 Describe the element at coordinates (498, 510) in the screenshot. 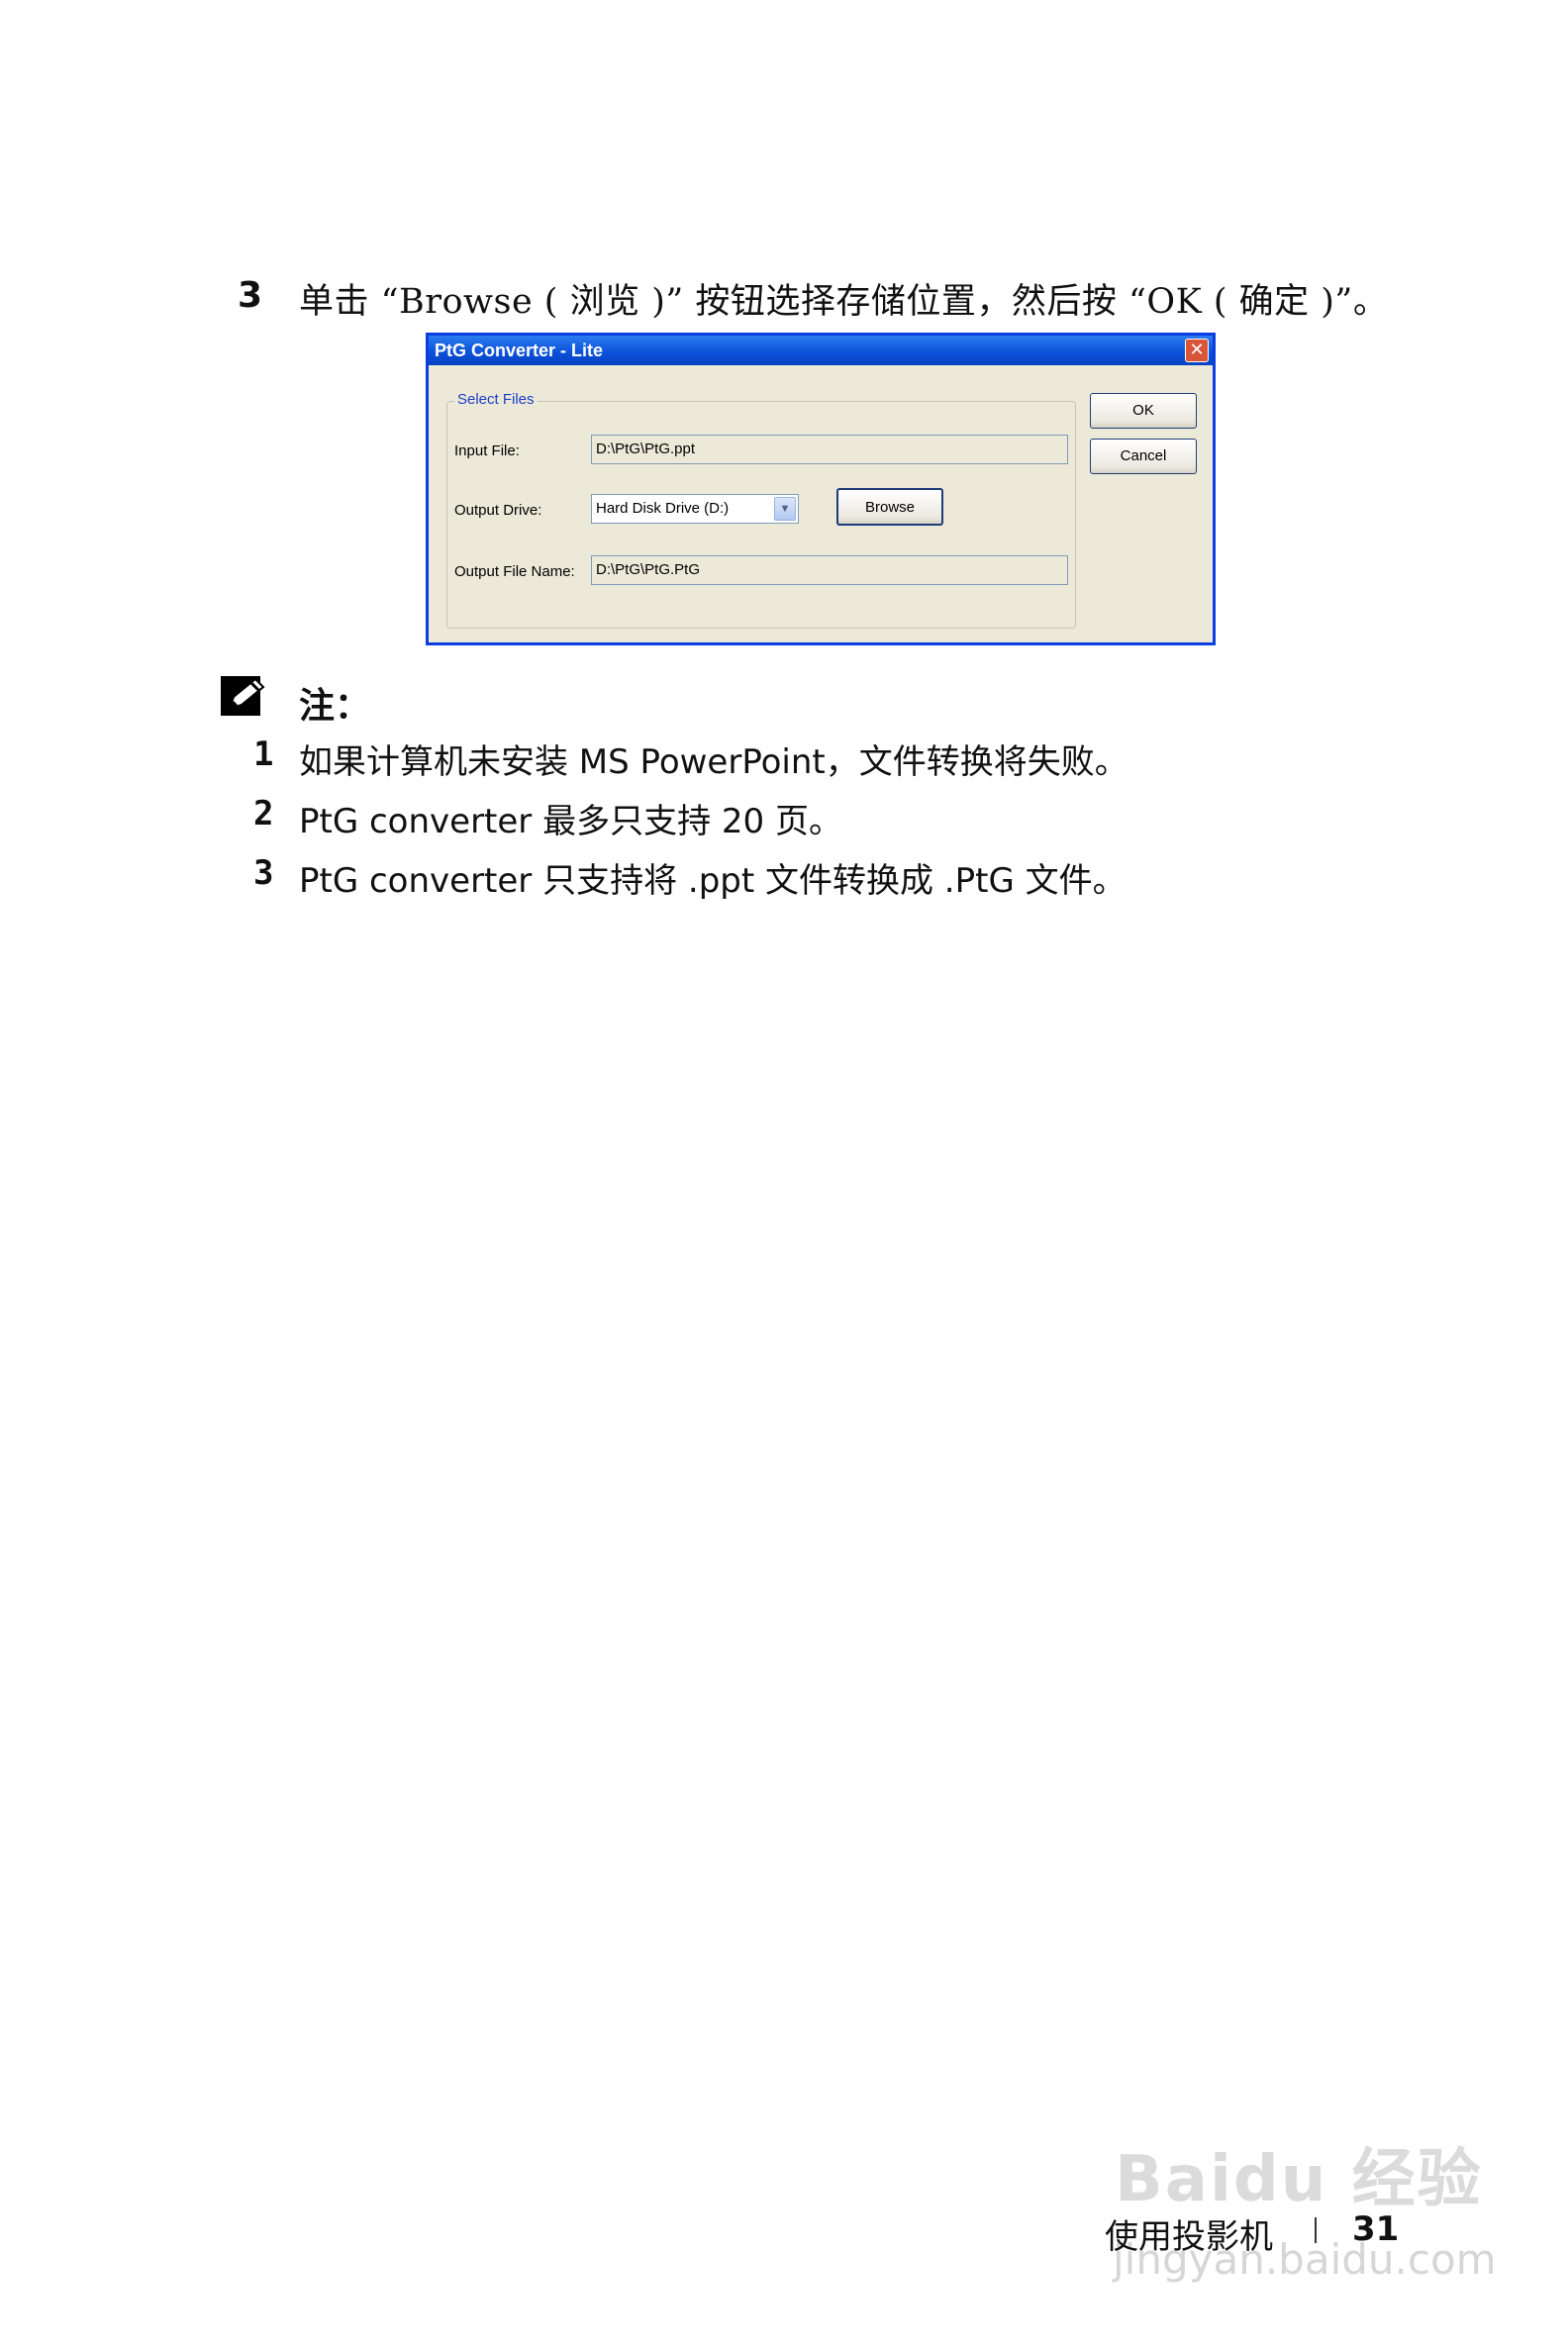

I see `output-drive-label: Output Drive:` at that location.